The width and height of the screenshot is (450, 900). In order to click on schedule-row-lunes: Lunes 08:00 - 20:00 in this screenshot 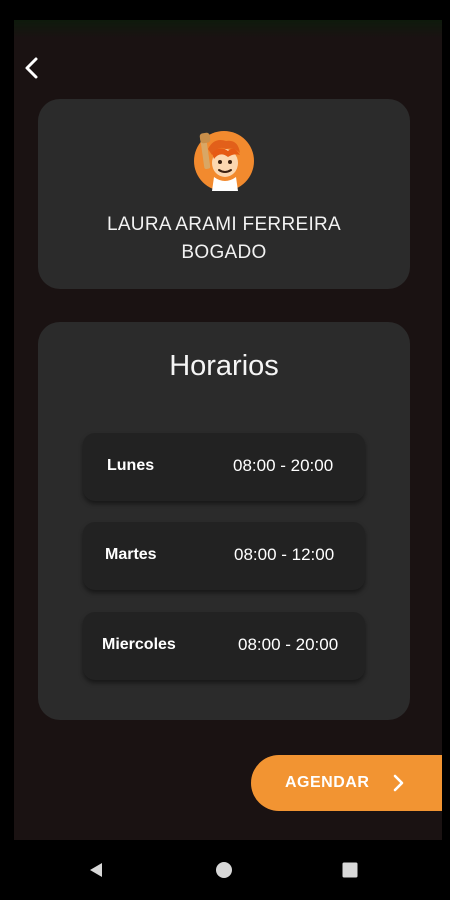, I will do `click(224, 467)`.